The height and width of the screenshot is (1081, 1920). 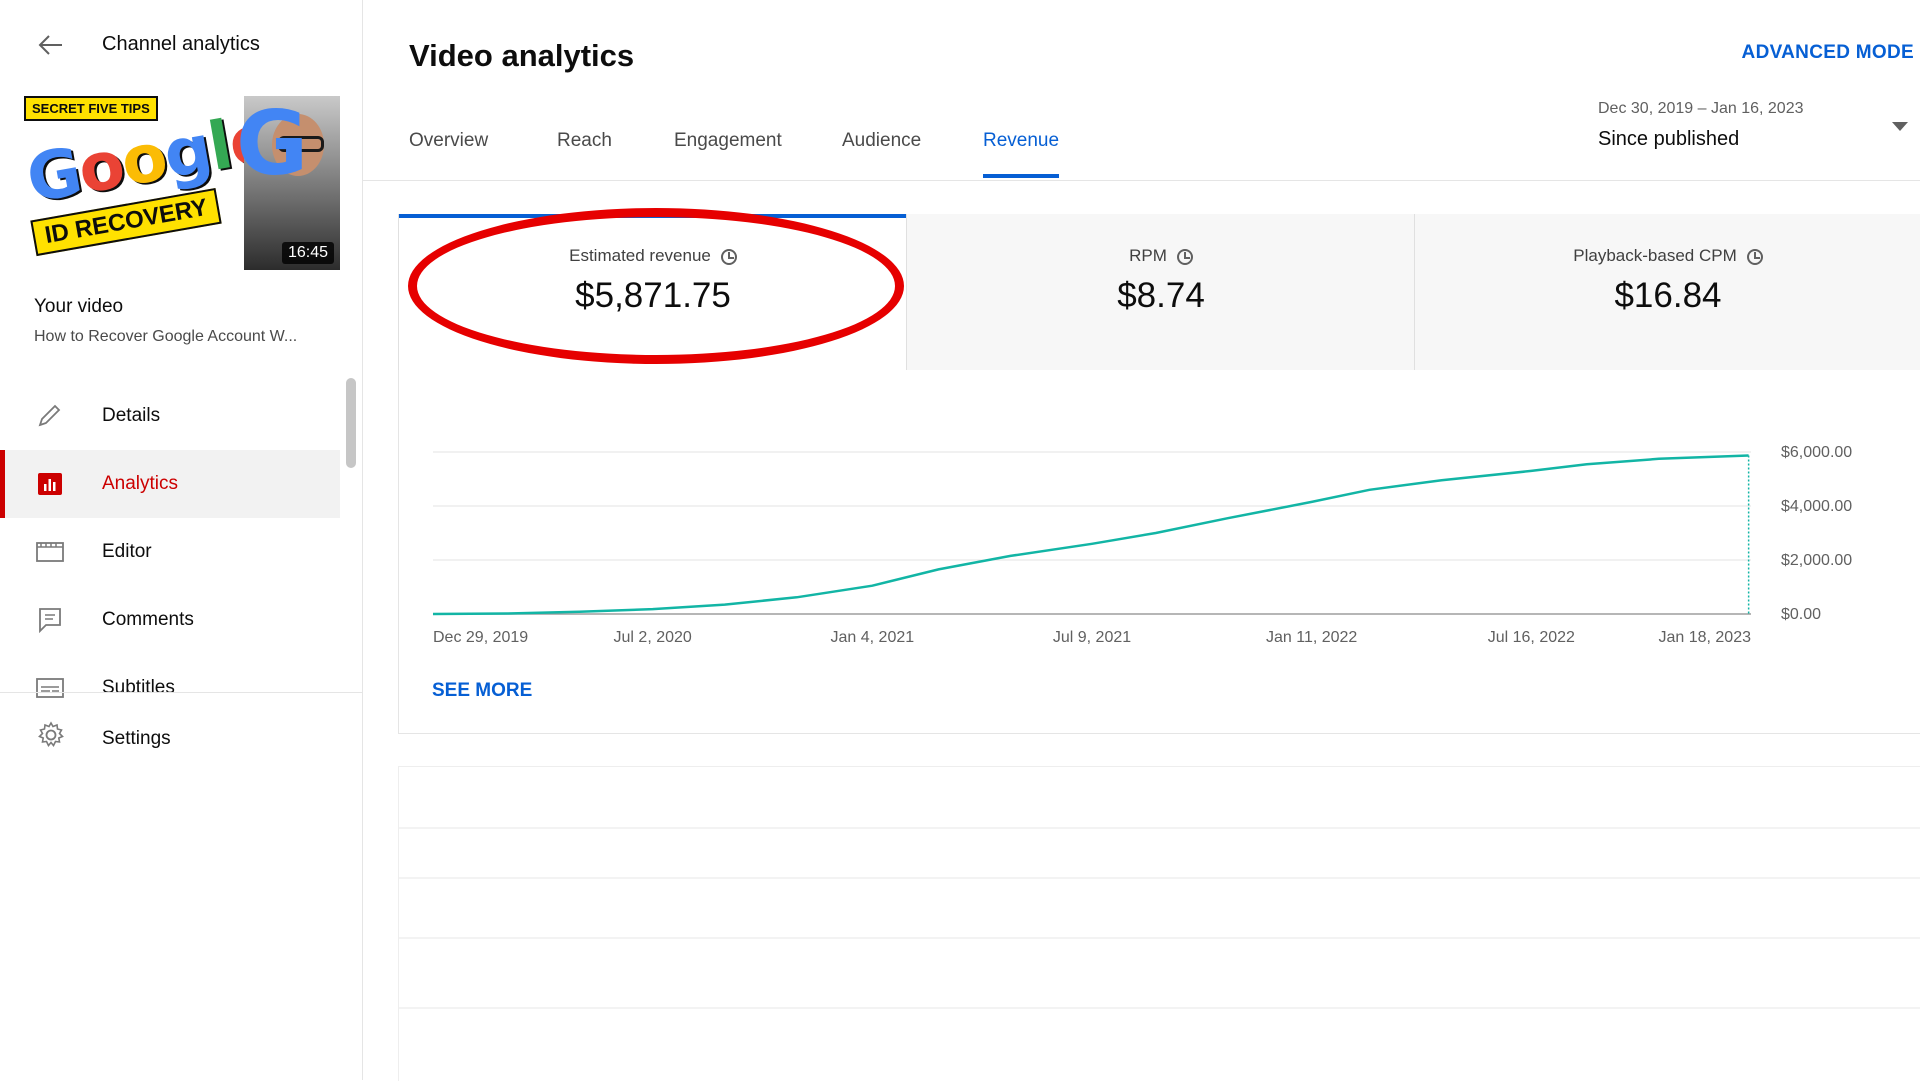 I want to click on tab-overview: Overview, so click(x=448, y=155).